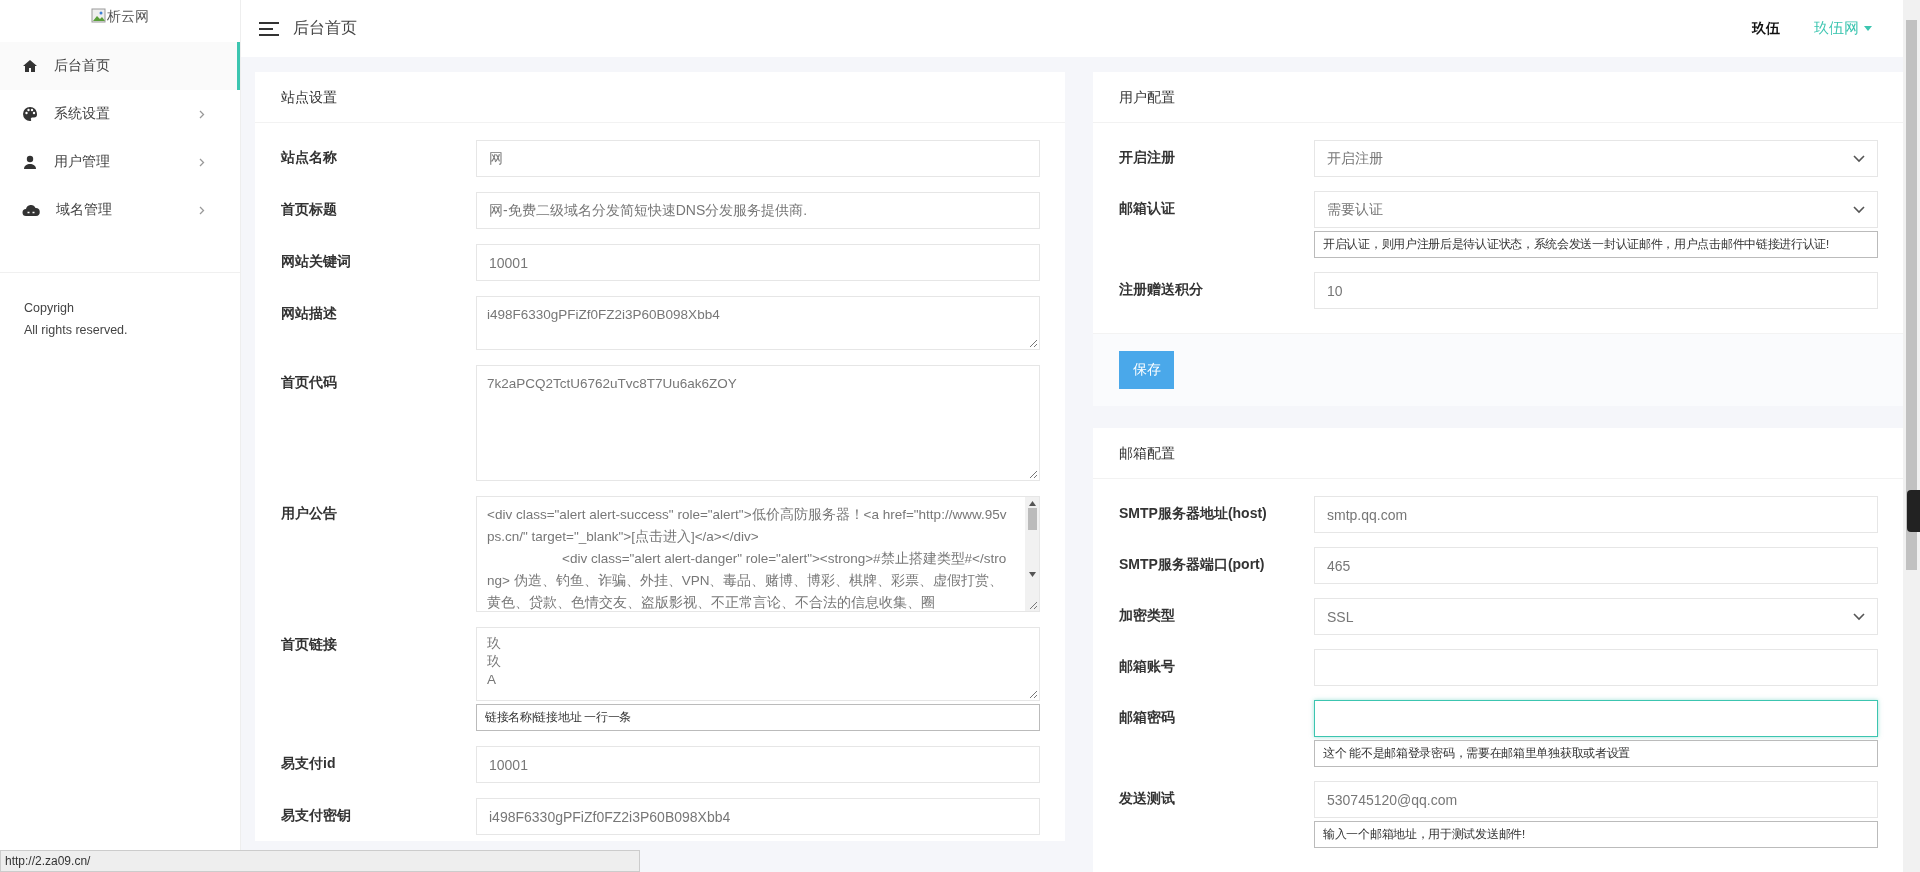  Describe the element at coordinates (309, 209) in the screenshot. I see `field-label: 首页标题` at that location.